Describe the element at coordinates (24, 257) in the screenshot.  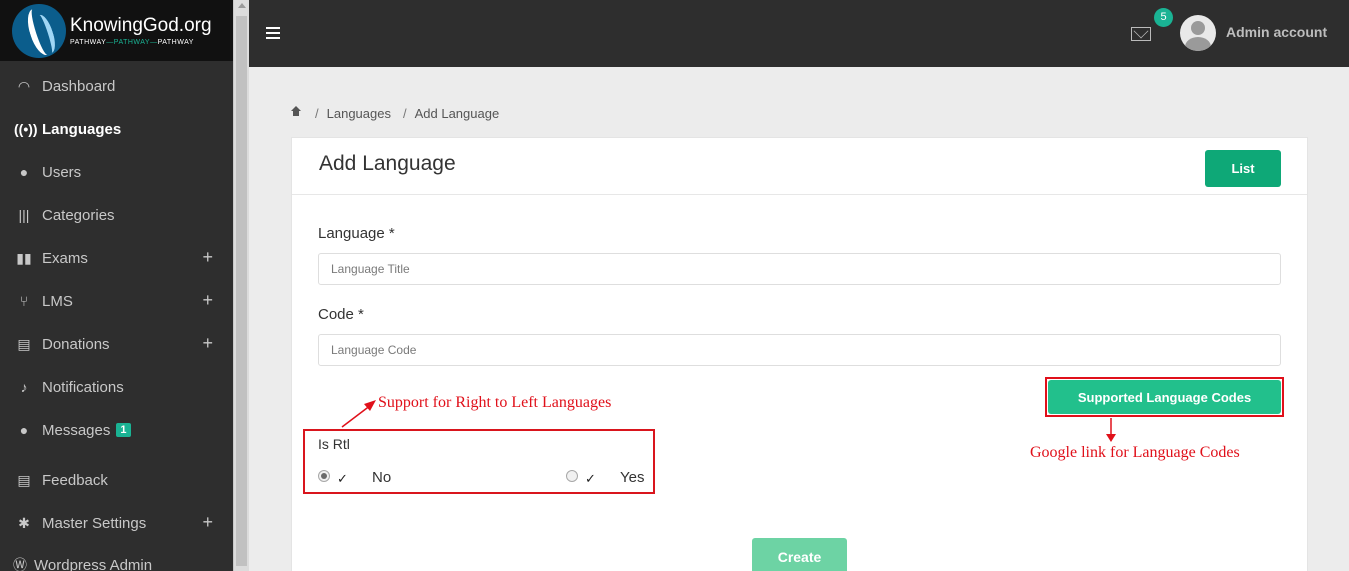
I see `book-icon: ▮▮` at that location.